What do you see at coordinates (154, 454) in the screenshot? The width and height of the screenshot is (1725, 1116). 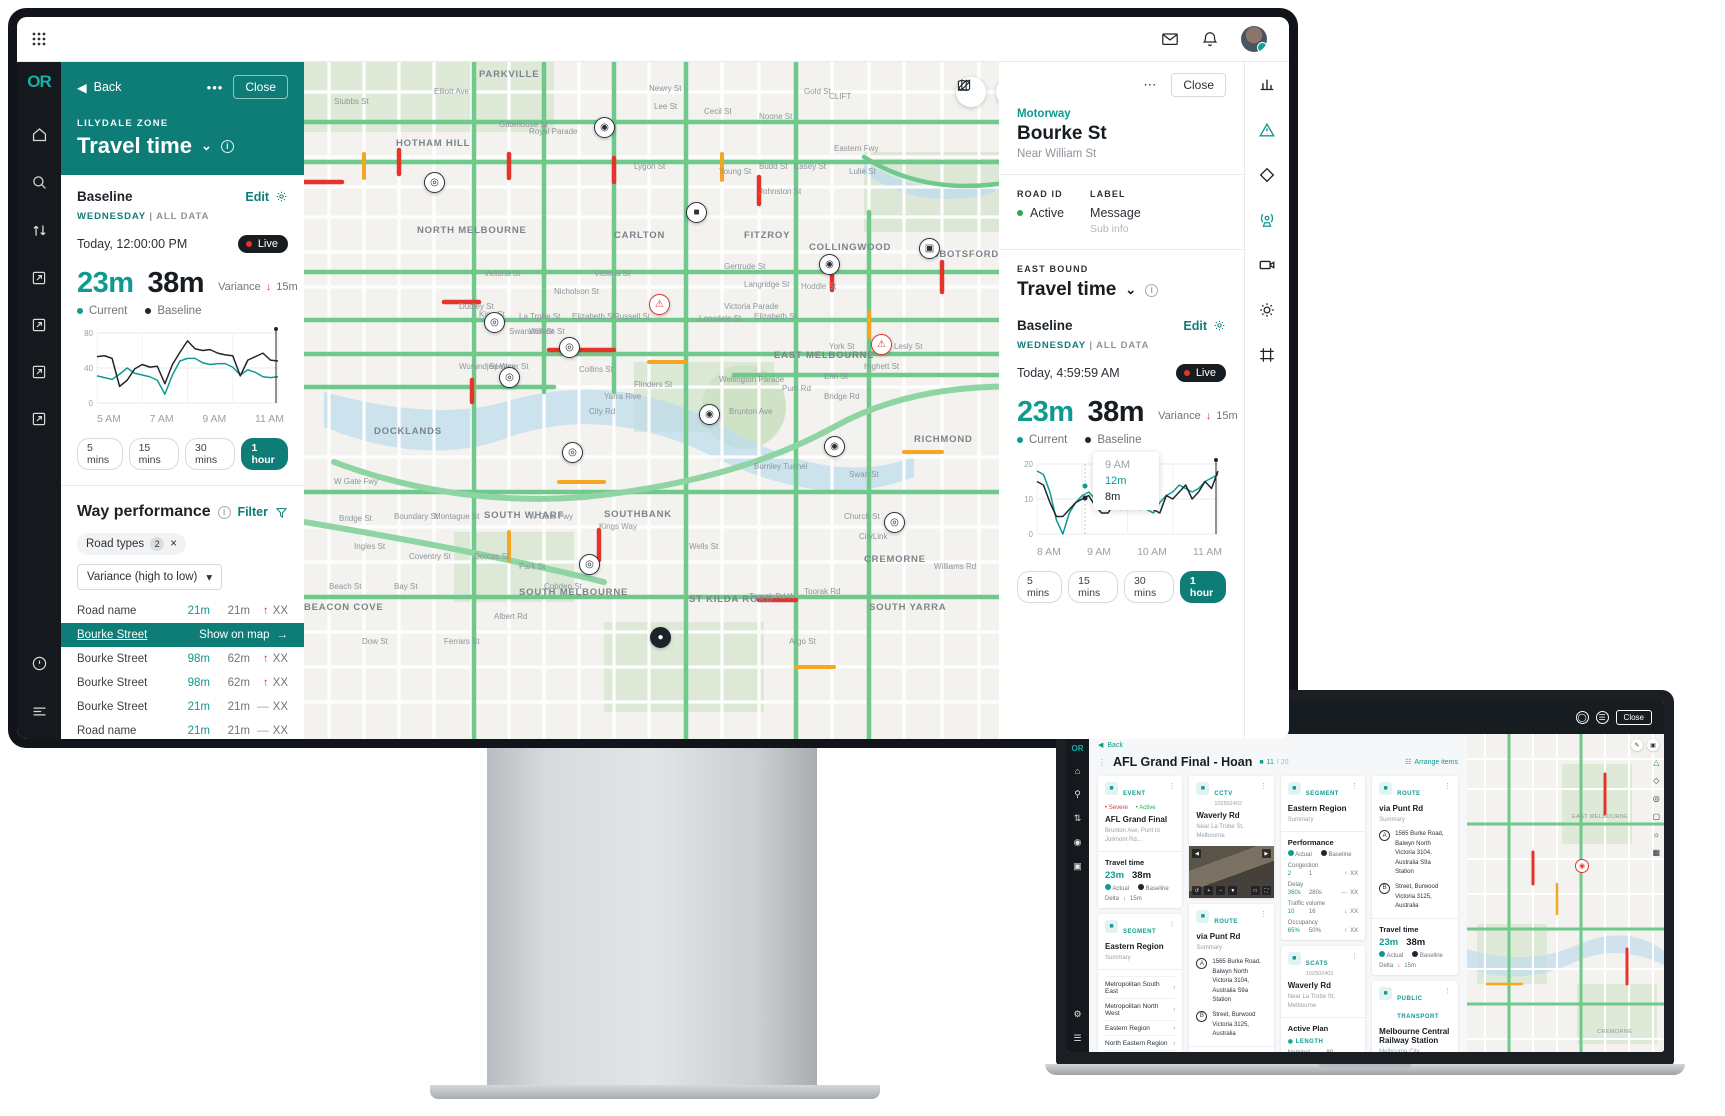 I see `interval-15-mins: 15 mins` at bounding box center [154, 454].